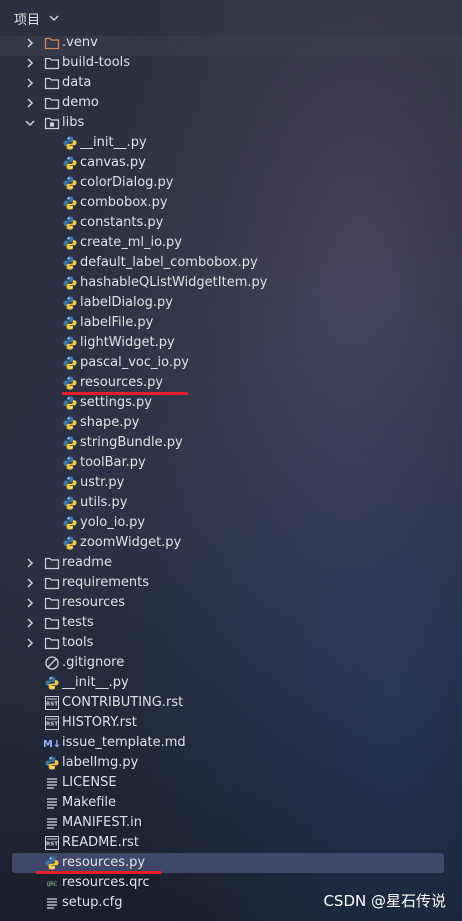 The image size is (462, 921). What do you see at coordinates (80, 42) in the screenshot?
I see `tree-item-label: .venv` at bounding box center [80, 42].